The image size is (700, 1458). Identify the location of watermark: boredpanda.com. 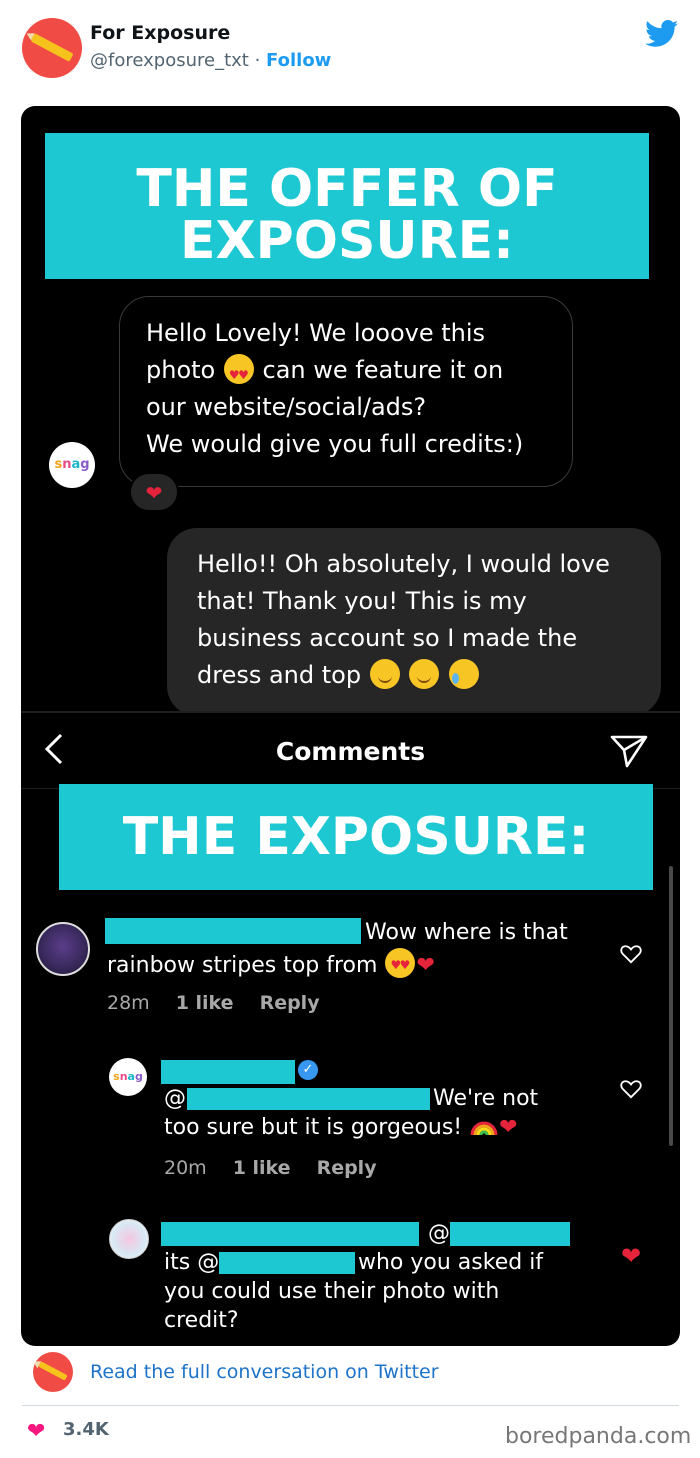
(598, 1436).